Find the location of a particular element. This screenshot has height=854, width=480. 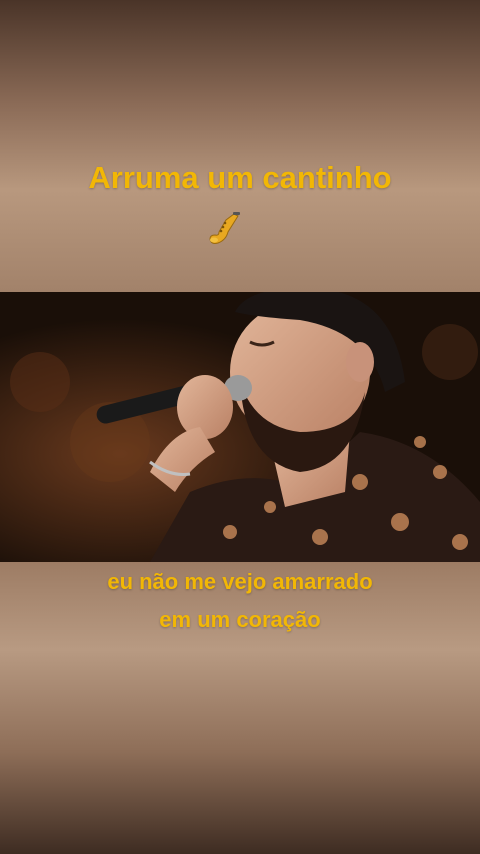

lyrics-line-1: eu não me vejo amarrado is located at coordinates (240, 581).